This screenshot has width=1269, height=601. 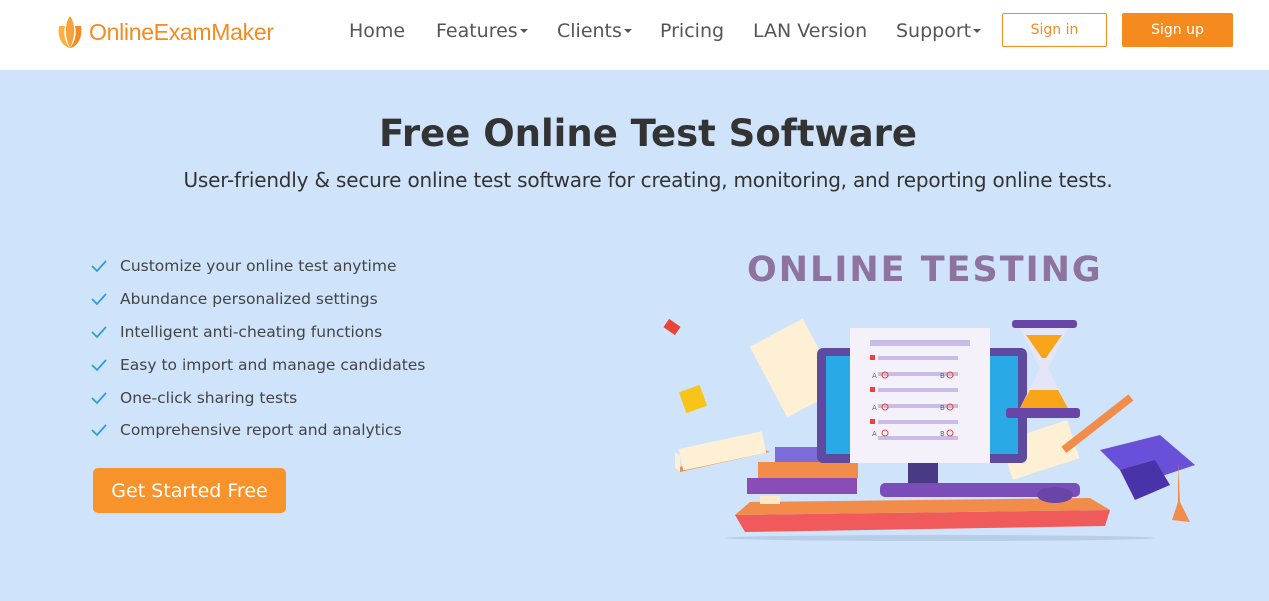 I want to click on brand-logo: OnlineExamMaker, so click(x=164, y=32).